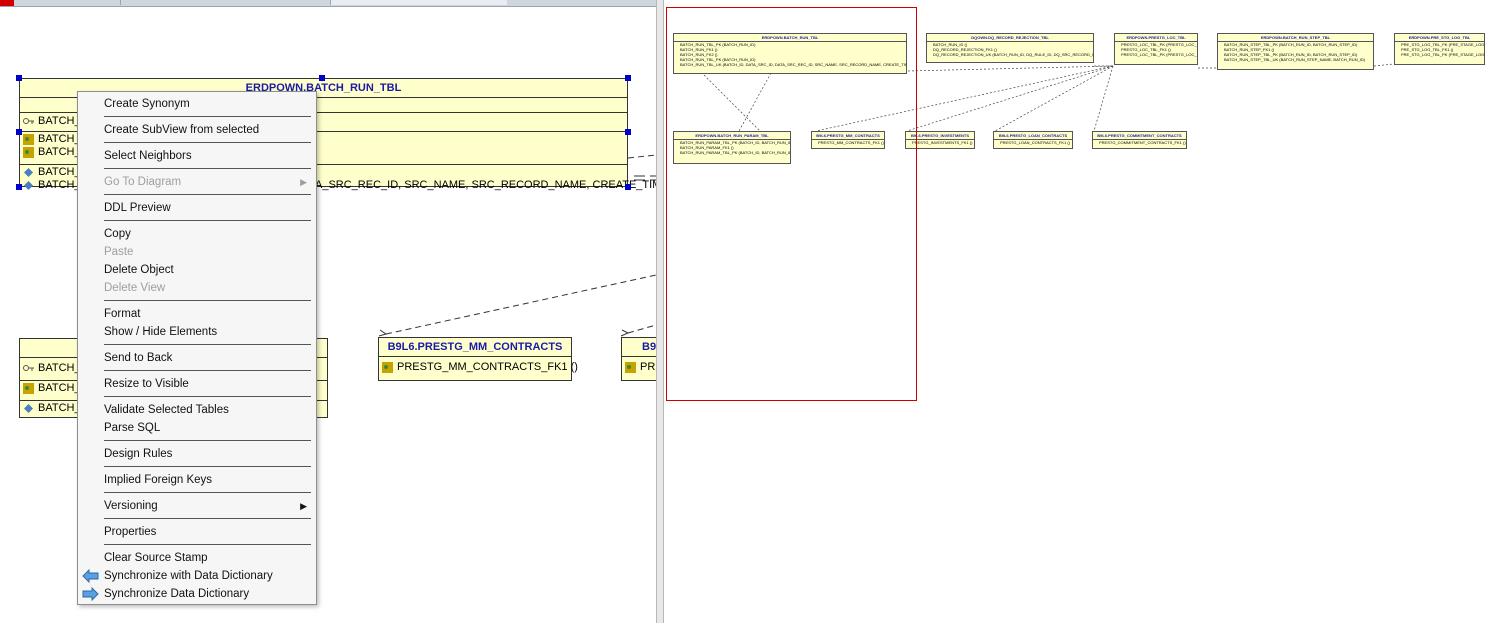 The height and width of the screenshot is (623, 1485). What do you see at coordinates (176, 594) in the screenshot?
I see `menu-item-sync-data-dictionary: Synchronize Data Dictionary` at bounding box center [176, 594].